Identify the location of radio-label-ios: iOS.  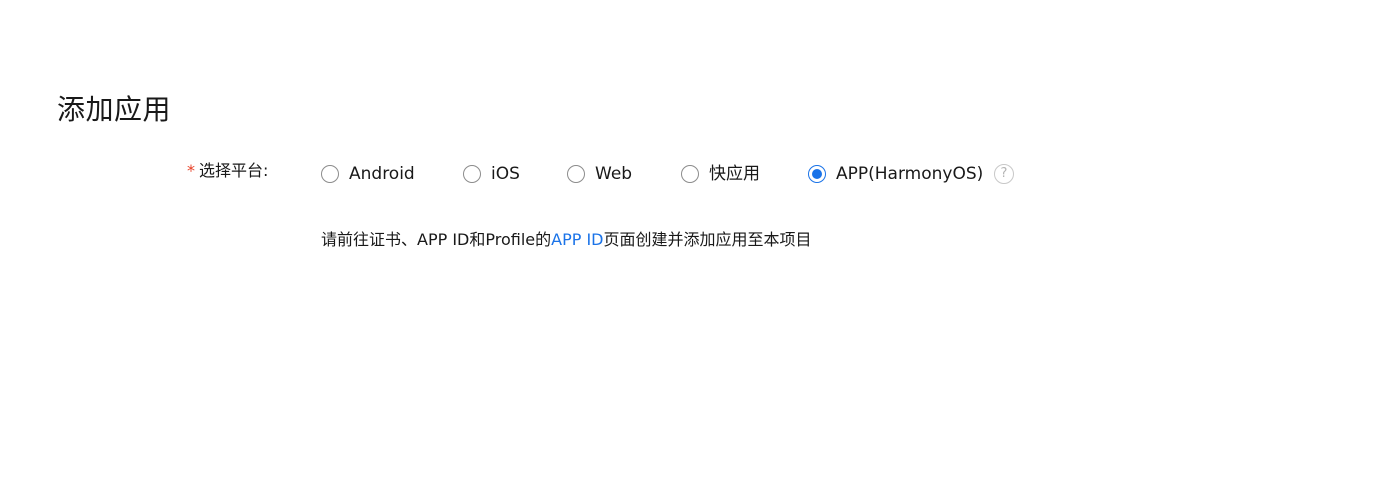
(505, 174).